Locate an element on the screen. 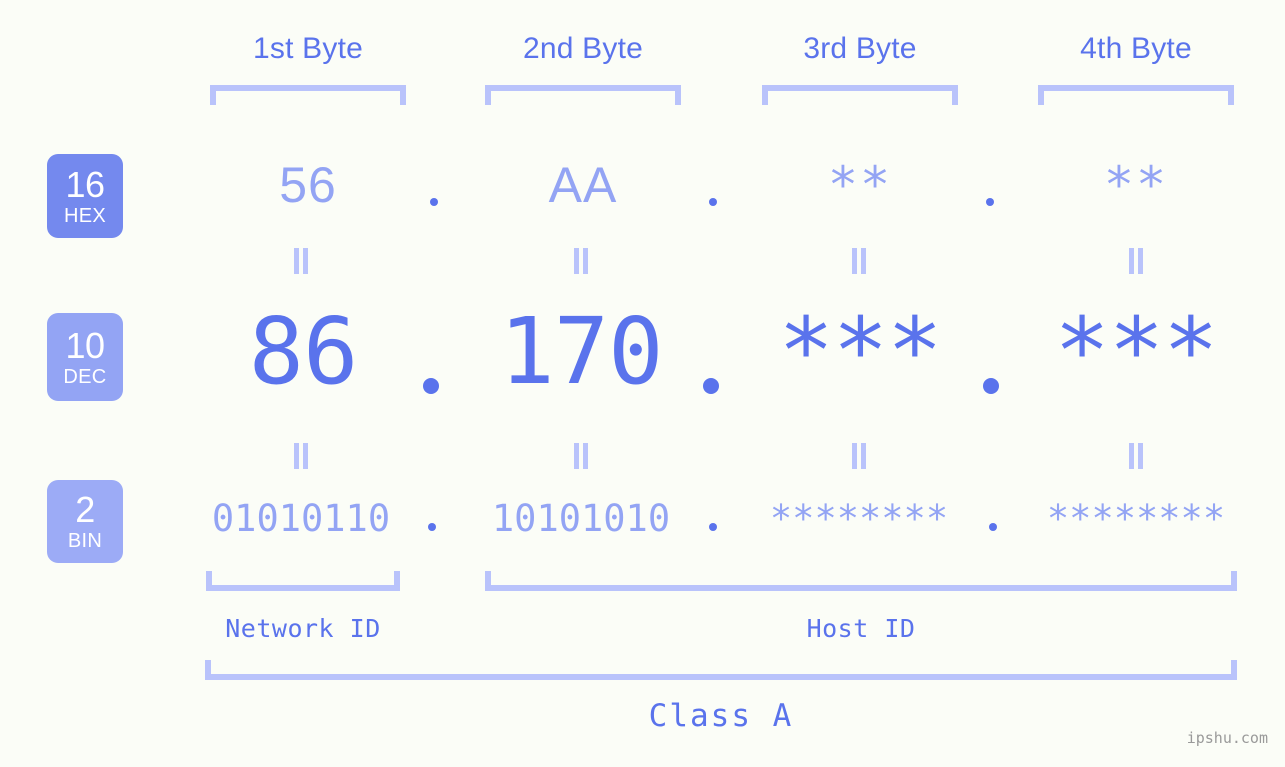 The width and height of the screenshot is (1285, 767). base-badge-hex: 16 HEX is located at coordinates (85, 196).